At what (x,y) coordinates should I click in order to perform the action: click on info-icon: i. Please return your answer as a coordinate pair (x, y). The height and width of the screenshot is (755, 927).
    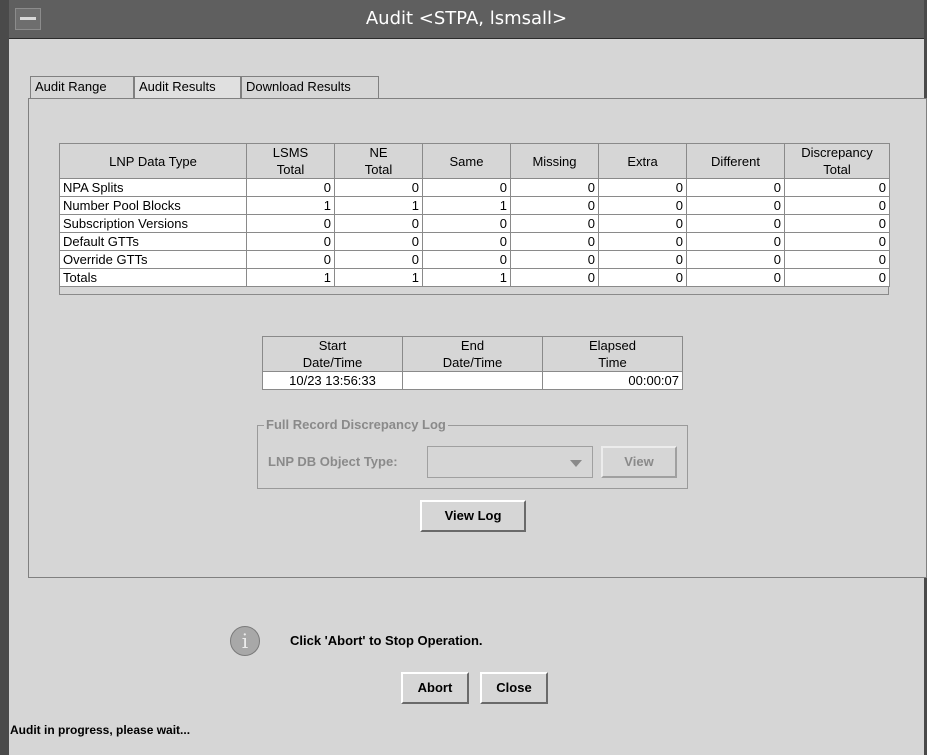
    Looking at the image, I should click on (245, 641).